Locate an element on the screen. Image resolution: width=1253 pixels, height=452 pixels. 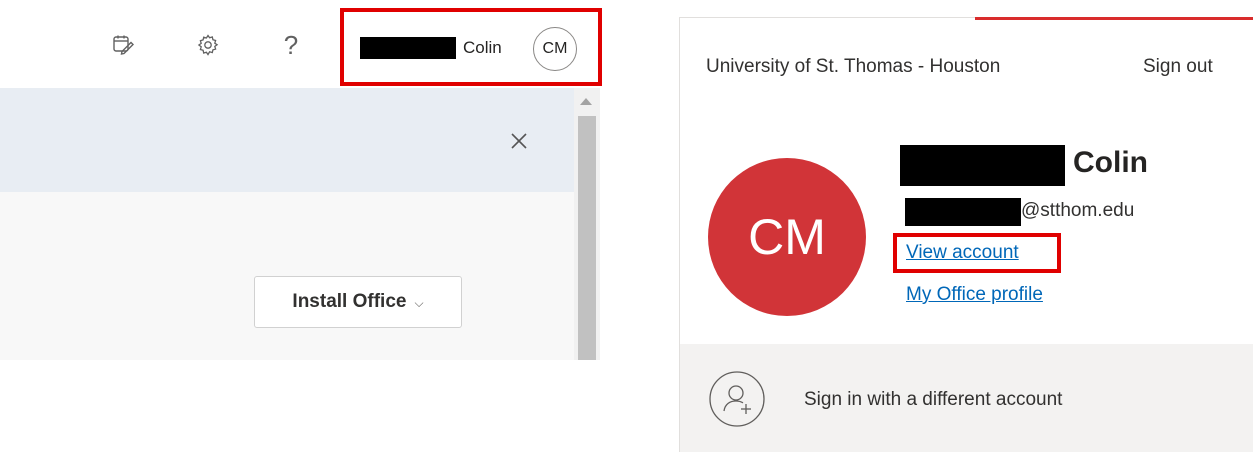
calendar-check-icon is located at coordinates (123, 45).